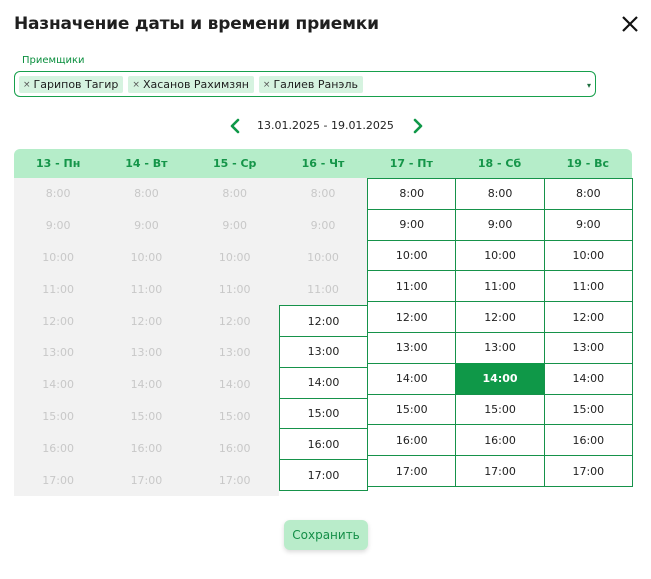 Image resolution: width=651 pixels, height=579 pixels. Describe the element at coordinates (499, 163) in the screenshot. I see `day-header: 18 - Сб` at that location.